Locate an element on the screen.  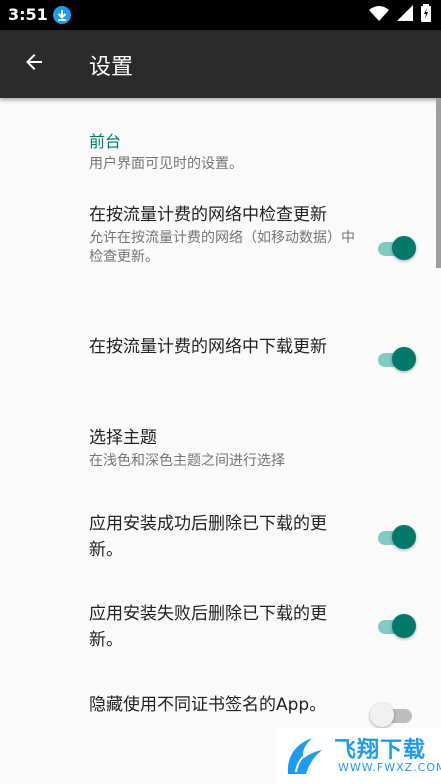
watermark: 飞翔下载 WWW.FWXZ.COM is located at coordinates (358, 756).